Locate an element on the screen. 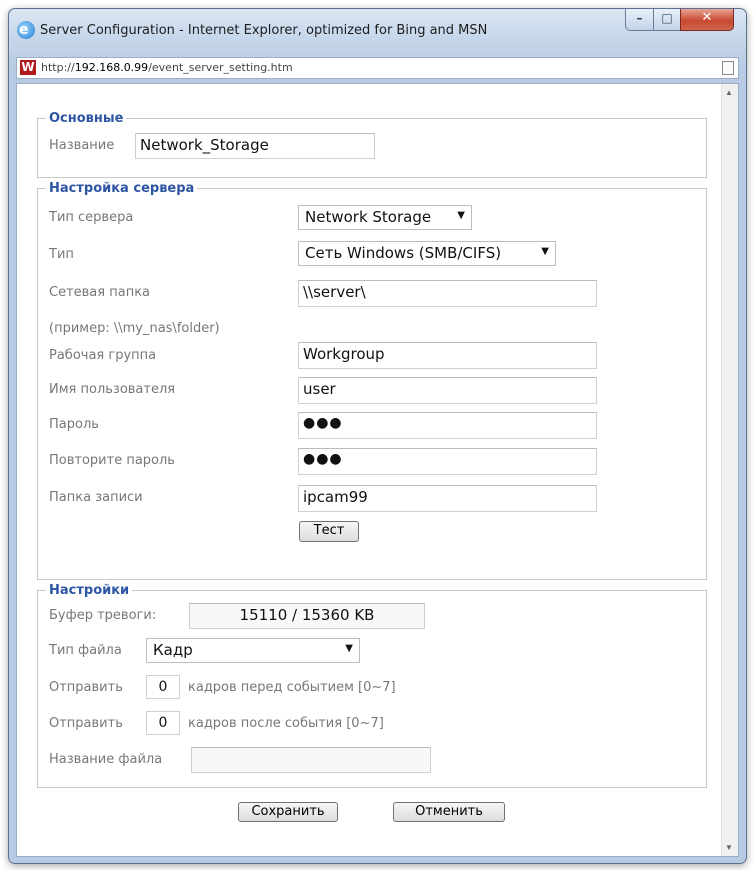 The height and width of the screenshot is (870, 753). test-button: Тест is located at coordinates (329, 531).